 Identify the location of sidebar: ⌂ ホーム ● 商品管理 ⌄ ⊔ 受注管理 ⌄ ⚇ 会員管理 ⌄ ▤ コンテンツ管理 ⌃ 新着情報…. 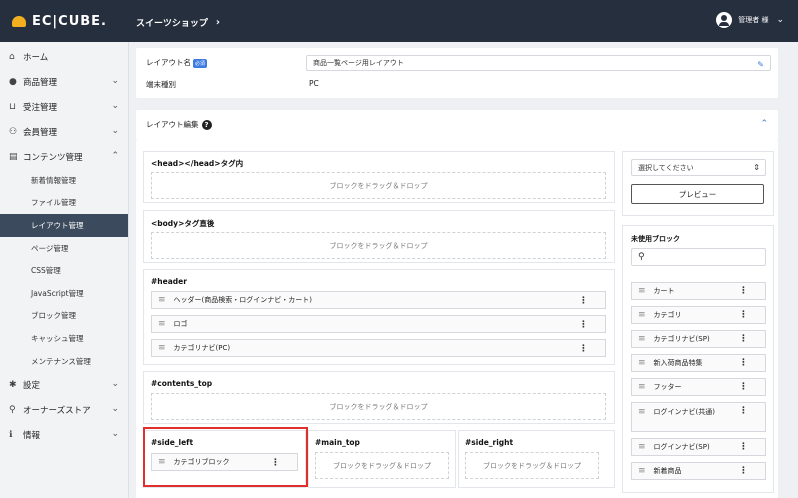
(64, 270).